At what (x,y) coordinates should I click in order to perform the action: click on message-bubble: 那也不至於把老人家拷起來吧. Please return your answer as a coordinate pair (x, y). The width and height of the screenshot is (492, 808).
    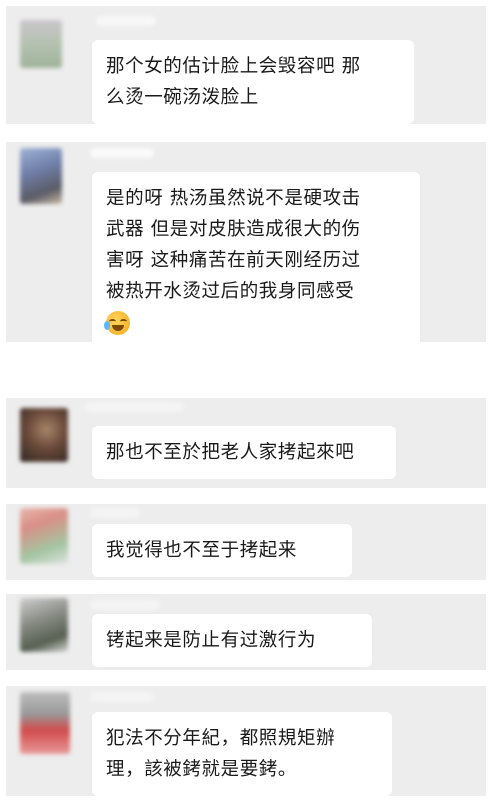
    Looking at the image, I should click on (244, 452).